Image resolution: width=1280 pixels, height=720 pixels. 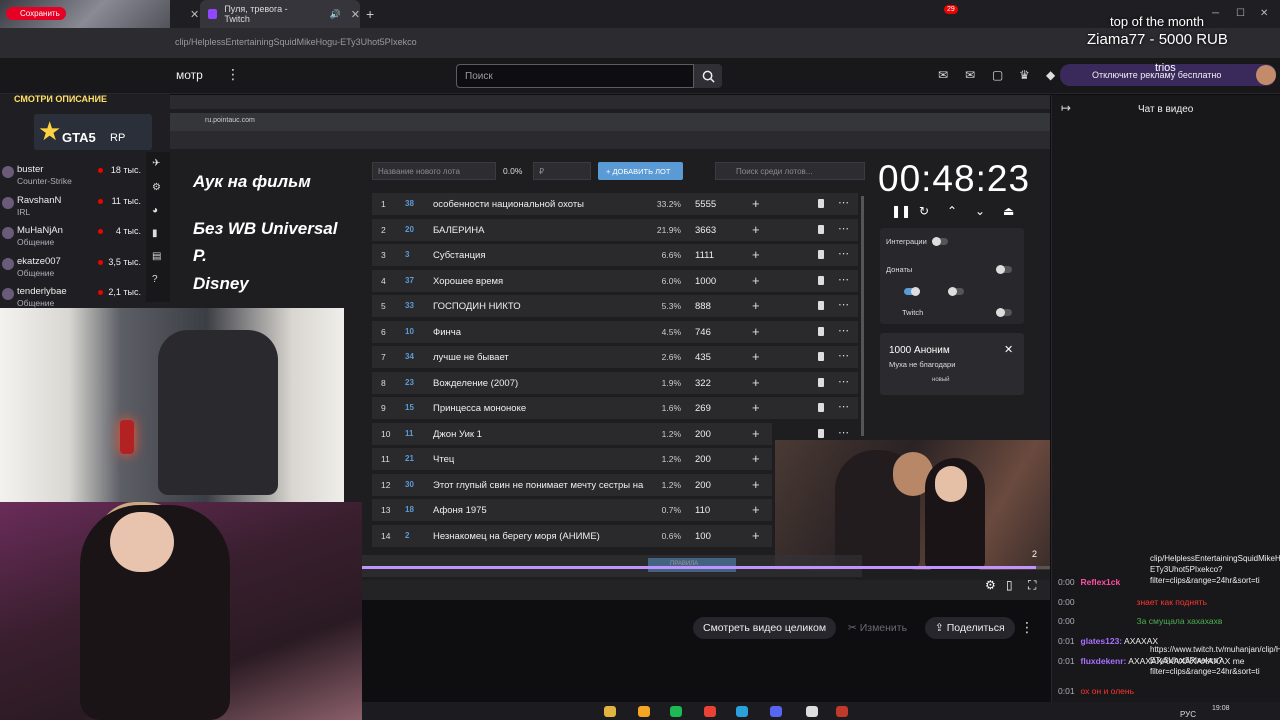 What do you see at coordinates (1266, 75) in the screenshot?
I see `user-avatar` at bounding box center [1266, 75].